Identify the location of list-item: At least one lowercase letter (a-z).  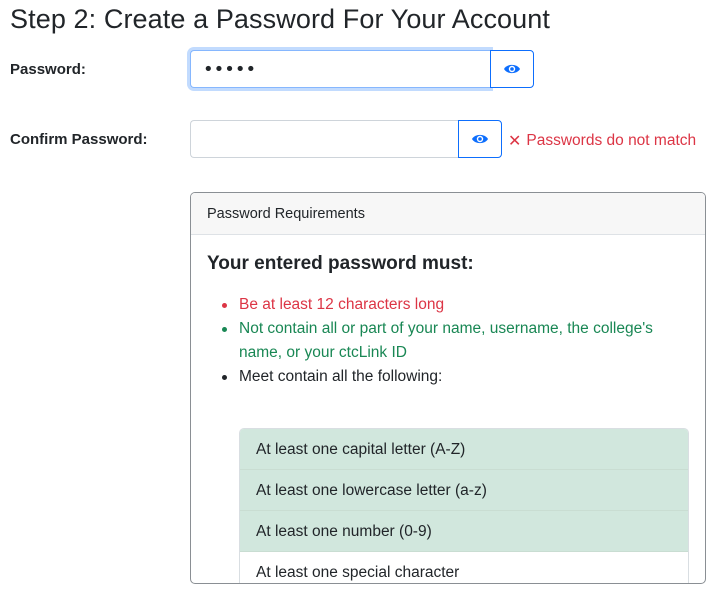
(464, 490).